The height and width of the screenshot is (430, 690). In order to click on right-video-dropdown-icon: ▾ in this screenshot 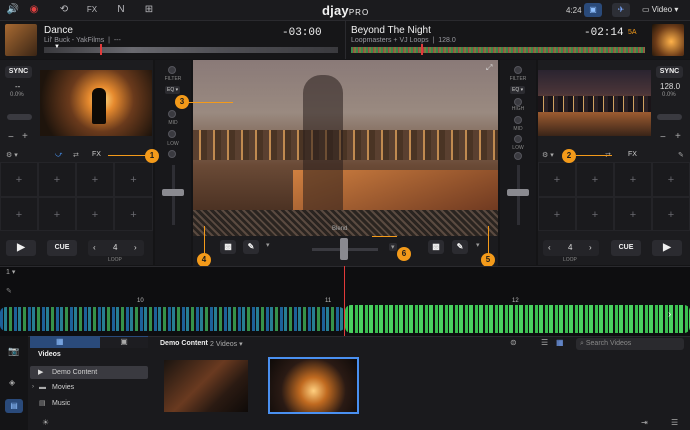, I will do `click(478, 245)`.